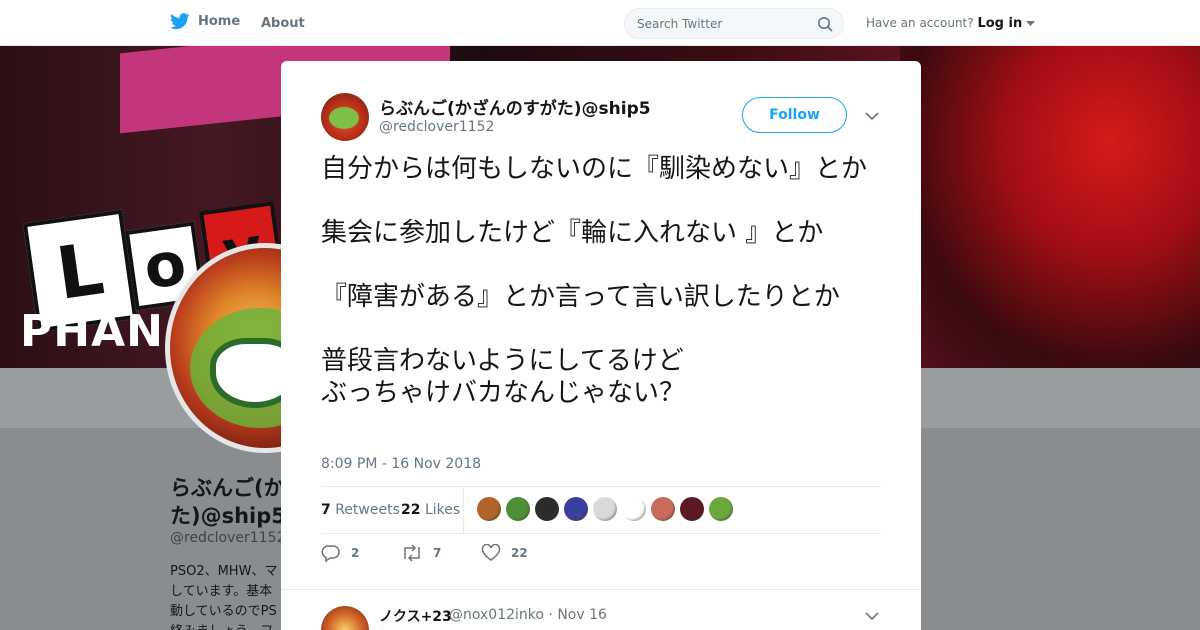 This screenshot has width=1200, height=630. I want to click on tweet-timestamp: 8:09 PM - 16 Nov 2018, so click(401, 464).